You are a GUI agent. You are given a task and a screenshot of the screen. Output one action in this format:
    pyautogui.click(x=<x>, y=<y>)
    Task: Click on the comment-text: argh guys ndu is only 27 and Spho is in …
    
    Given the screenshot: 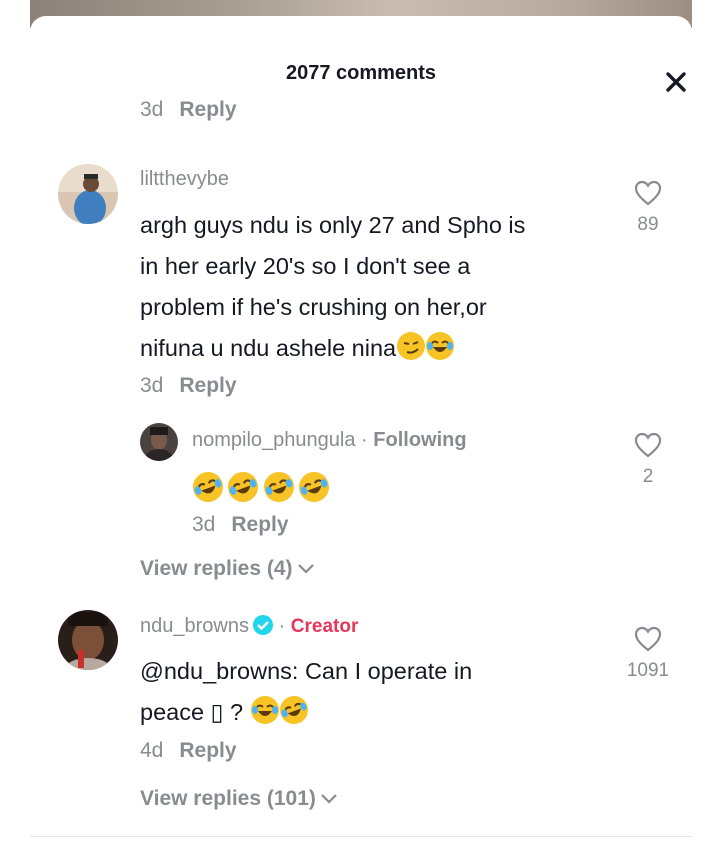 What is the action you would take?
    pyautogui.click(x=332, y=287)
    